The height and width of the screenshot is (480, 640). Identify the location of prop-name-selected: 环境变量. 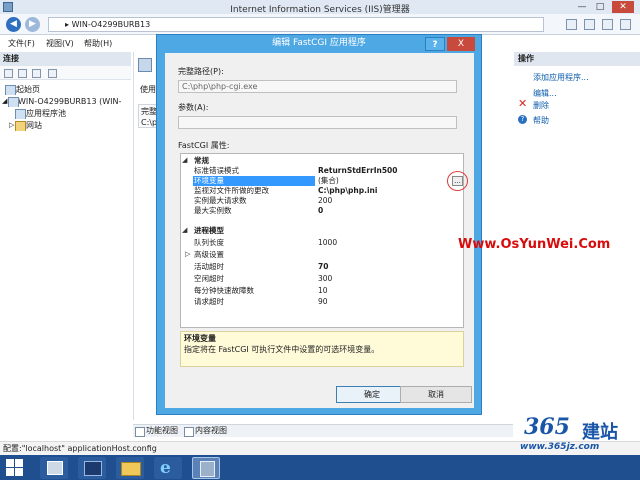
(254, 181).